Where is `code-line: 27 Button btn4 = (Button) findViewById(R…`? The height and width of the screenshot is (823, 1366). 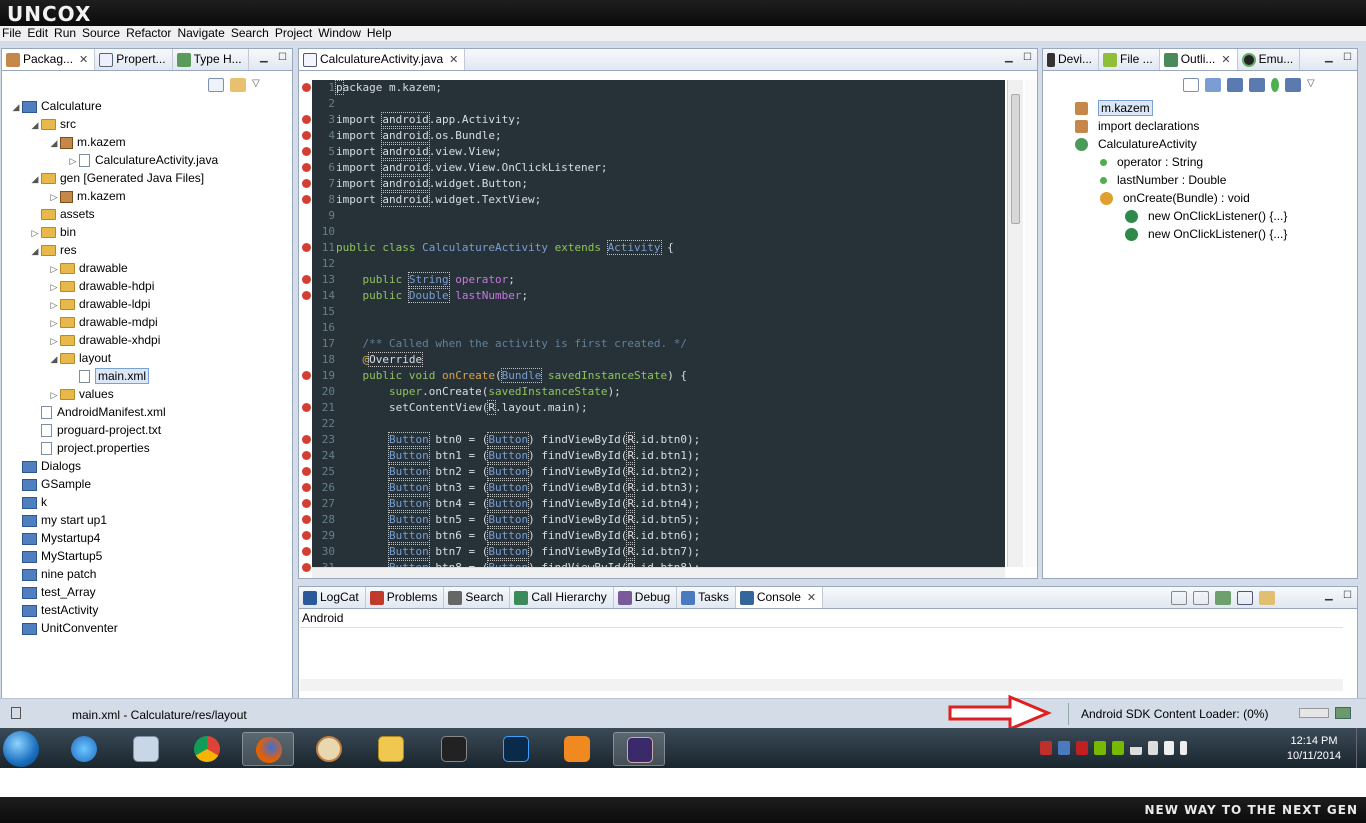
code-line: 27 Button btn4 = (Button) findViewById(R… is located at coordinates (658, 504).